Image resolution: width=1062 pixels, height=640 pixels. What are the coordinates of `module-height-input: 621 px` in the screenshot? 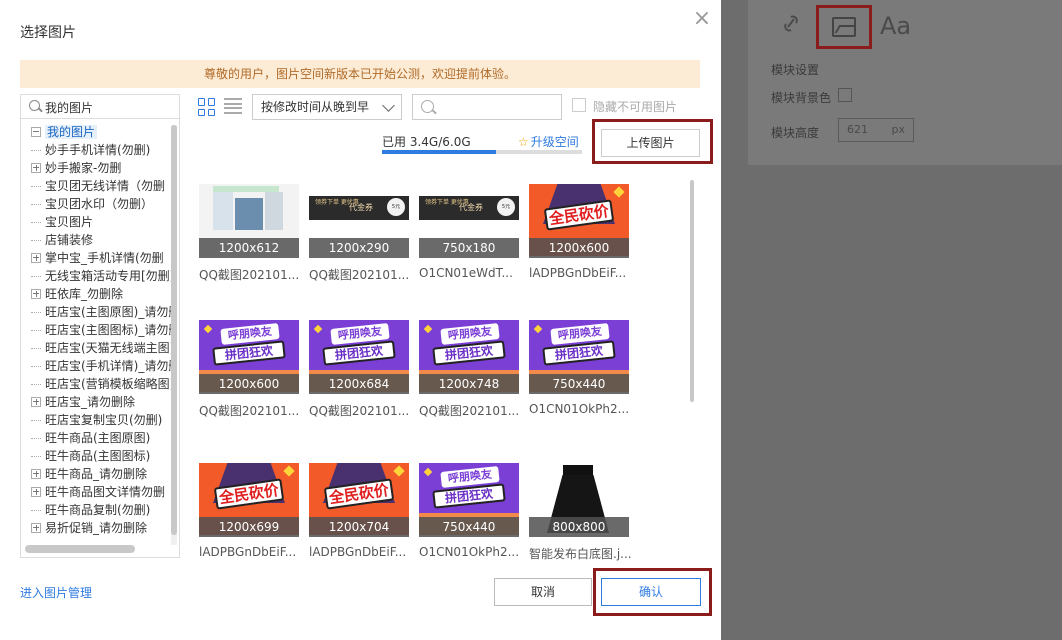 It's located at (876, 130).